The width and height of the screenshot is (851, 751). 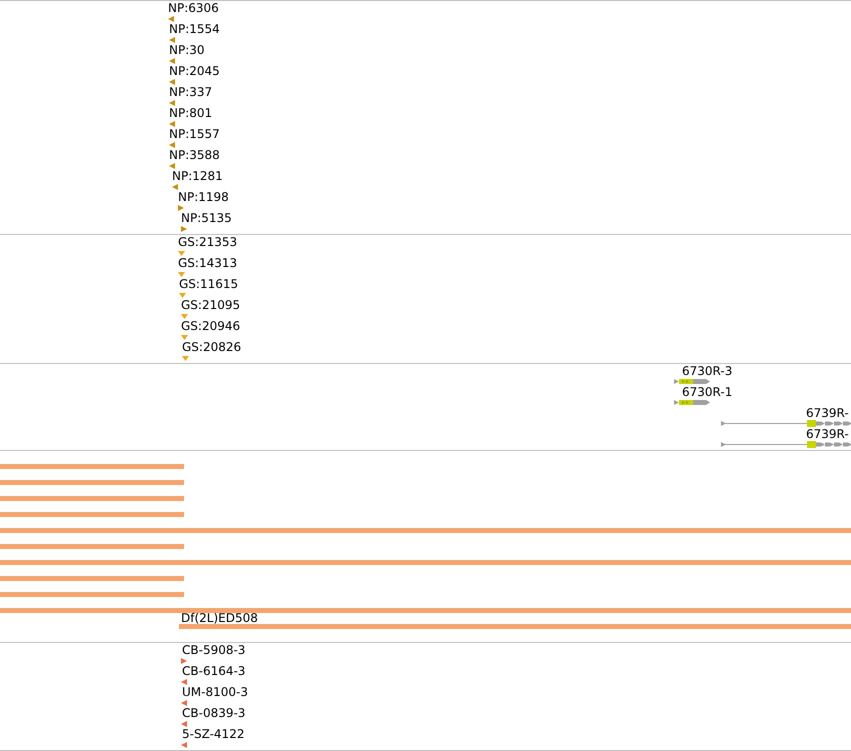 What do you see at coordinates (213, 734) in the screenshot?
I see `feature-label: 5-SZ-4122` at bounding box center [213, 734].